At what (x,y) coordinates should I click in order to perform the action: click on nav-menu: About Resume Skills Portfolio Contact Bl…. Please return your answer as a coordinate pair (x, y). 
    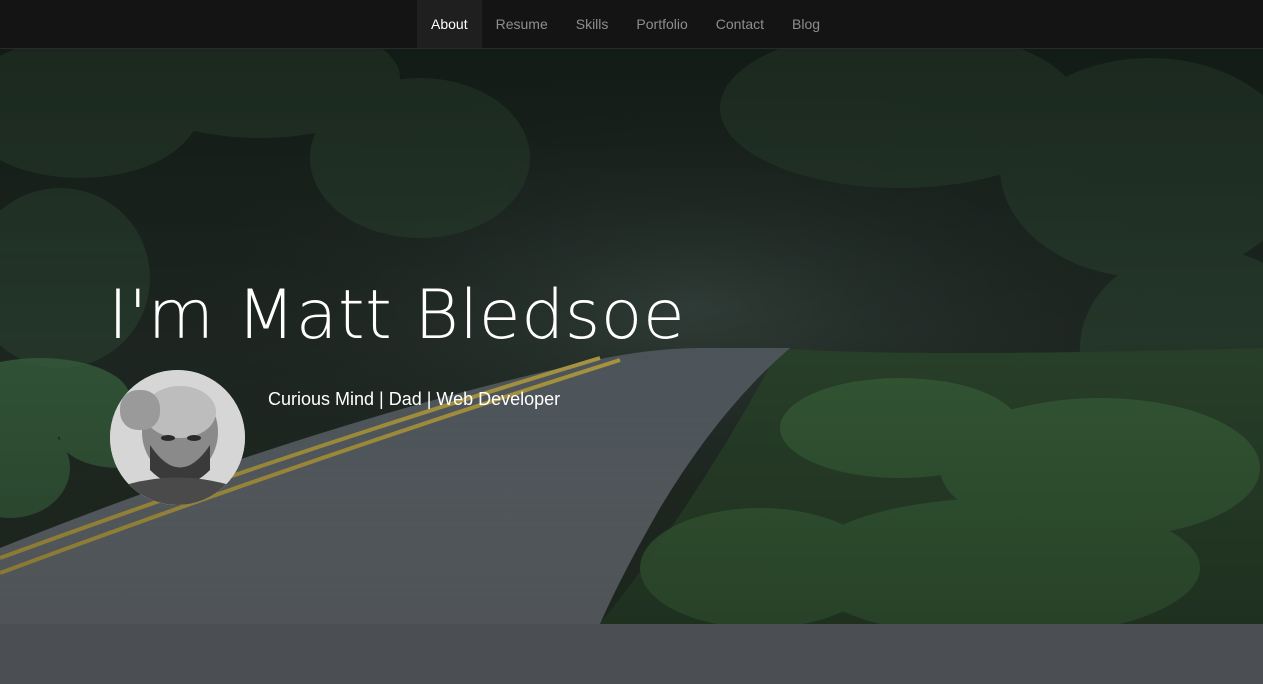
    Looking at the image, I should click on (625, 24).